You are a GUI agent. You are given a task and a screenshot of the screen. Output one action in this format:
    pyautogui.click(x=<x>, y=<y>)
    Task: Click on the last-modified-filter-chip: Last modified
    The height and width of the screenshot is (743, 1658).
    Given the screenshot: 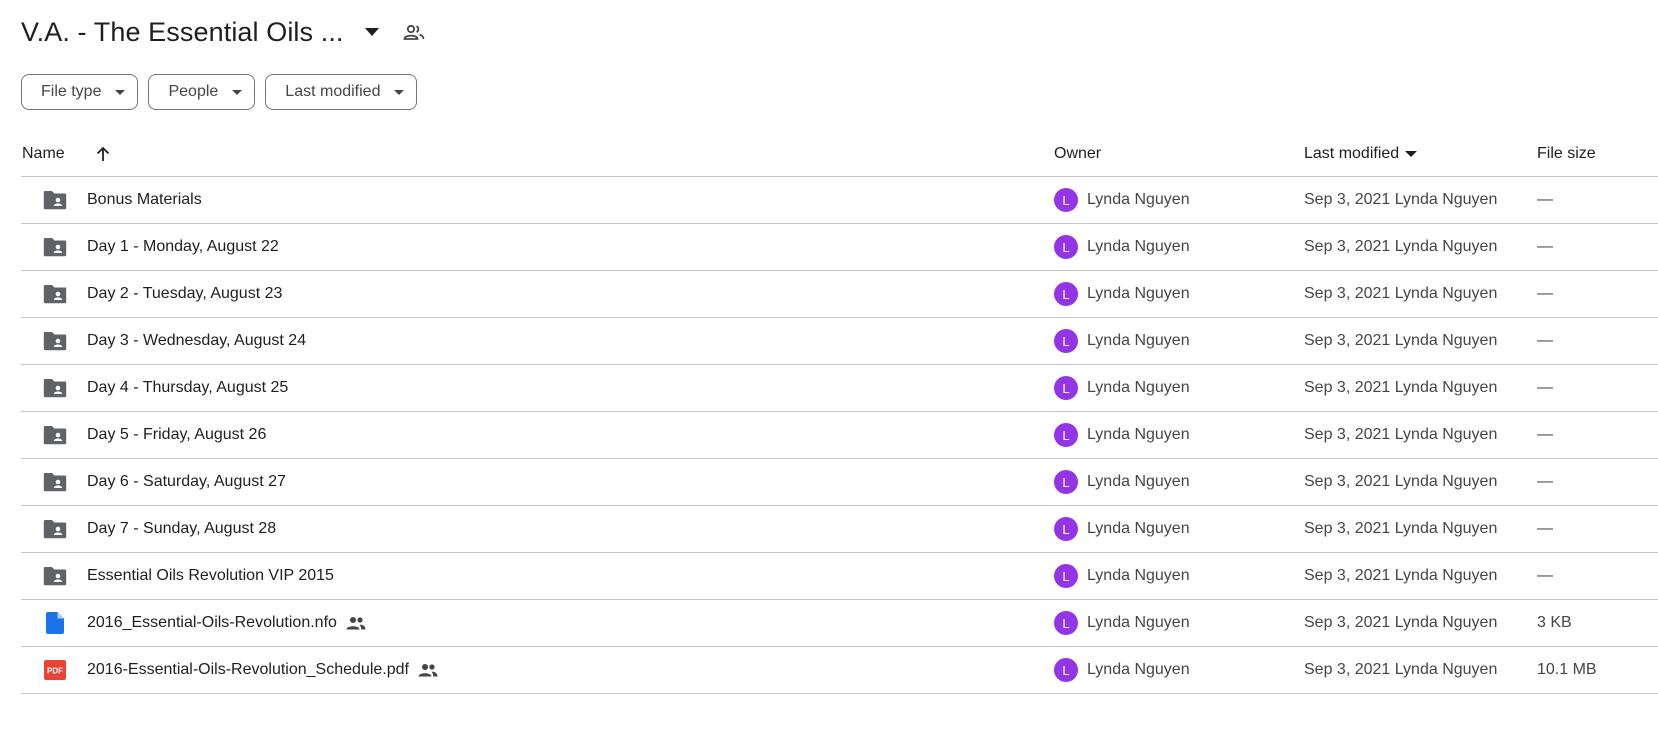 What is the action you would take?
    pyautogui.click(x=341, y=92)
    